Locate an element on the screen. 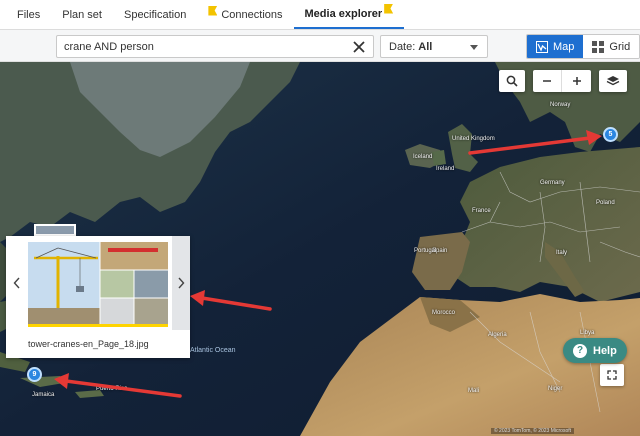 Image resolution: width=640 pixels, height=436 pixels. zoom-in-button is located at coordinates (576, 81).